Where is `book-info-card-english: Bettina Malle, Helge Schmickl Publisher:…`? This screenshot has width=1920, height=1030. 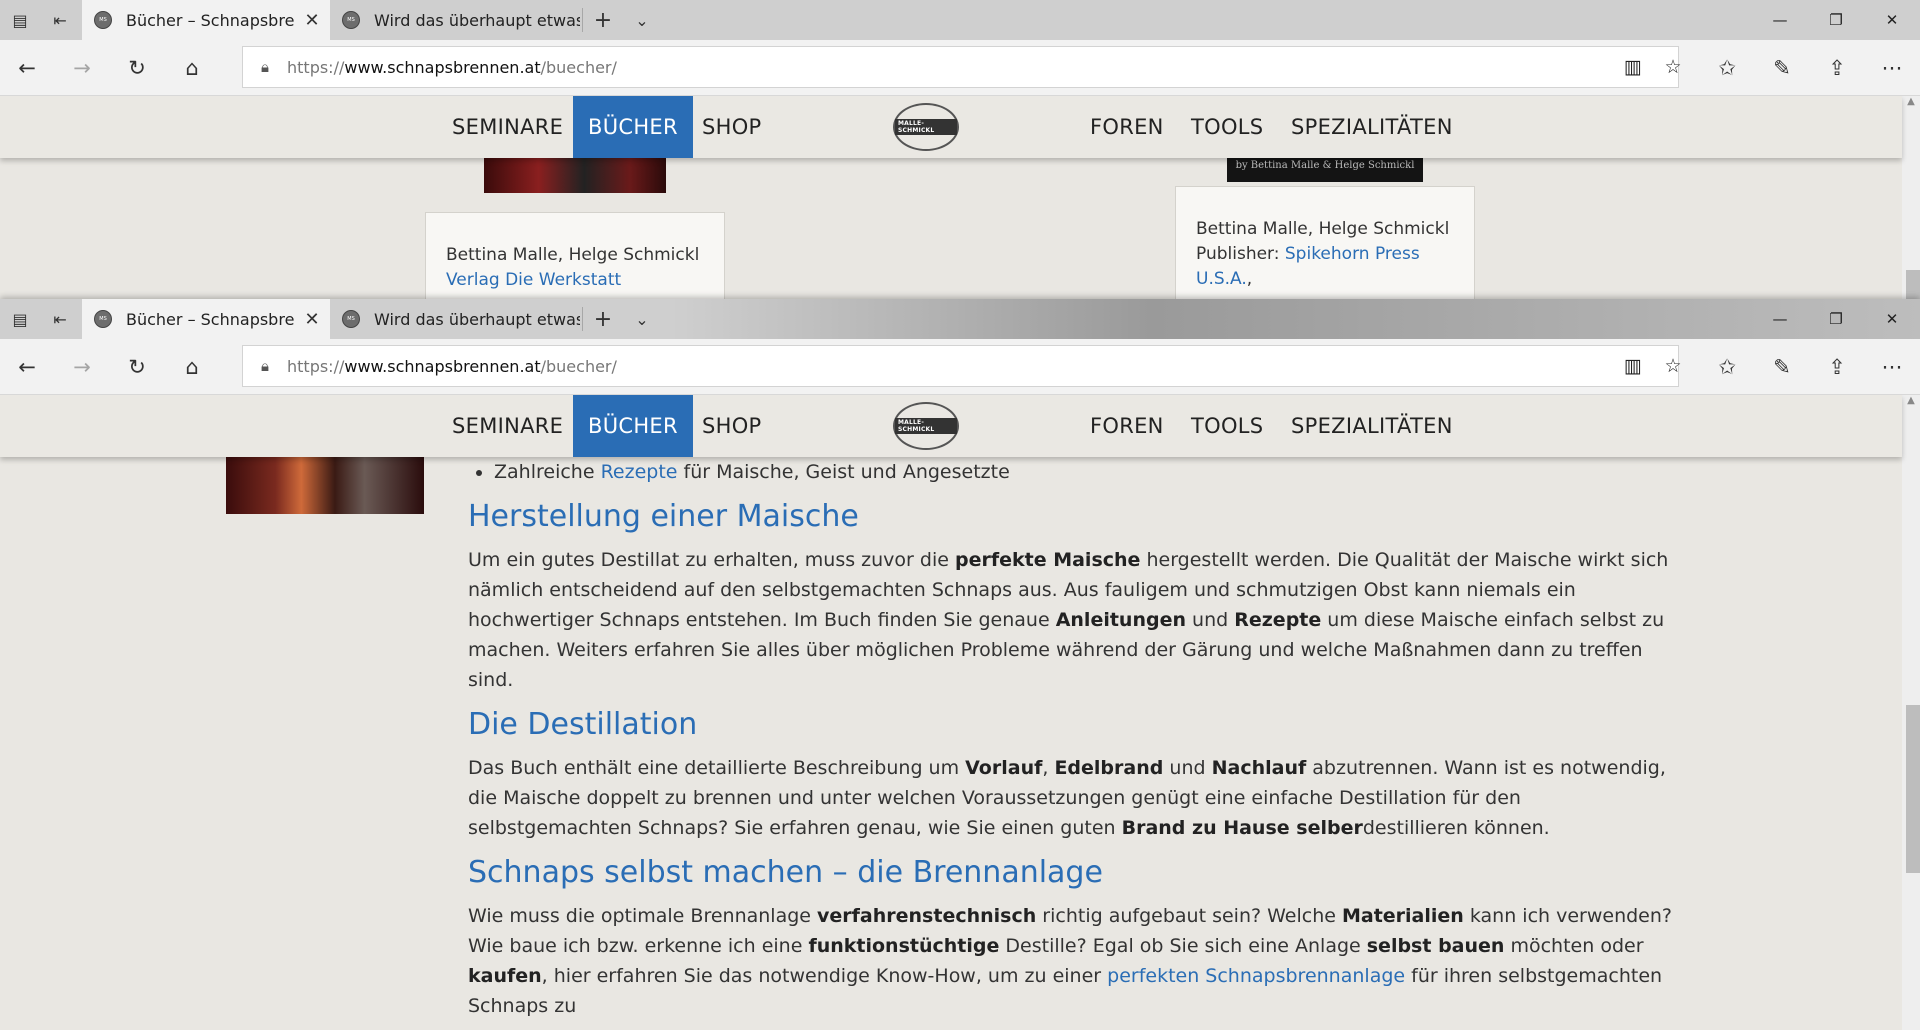 book-info-card-english: Bettina Malle, Helge Schmickl Publisher:… is located at coordinates (1325, 242).